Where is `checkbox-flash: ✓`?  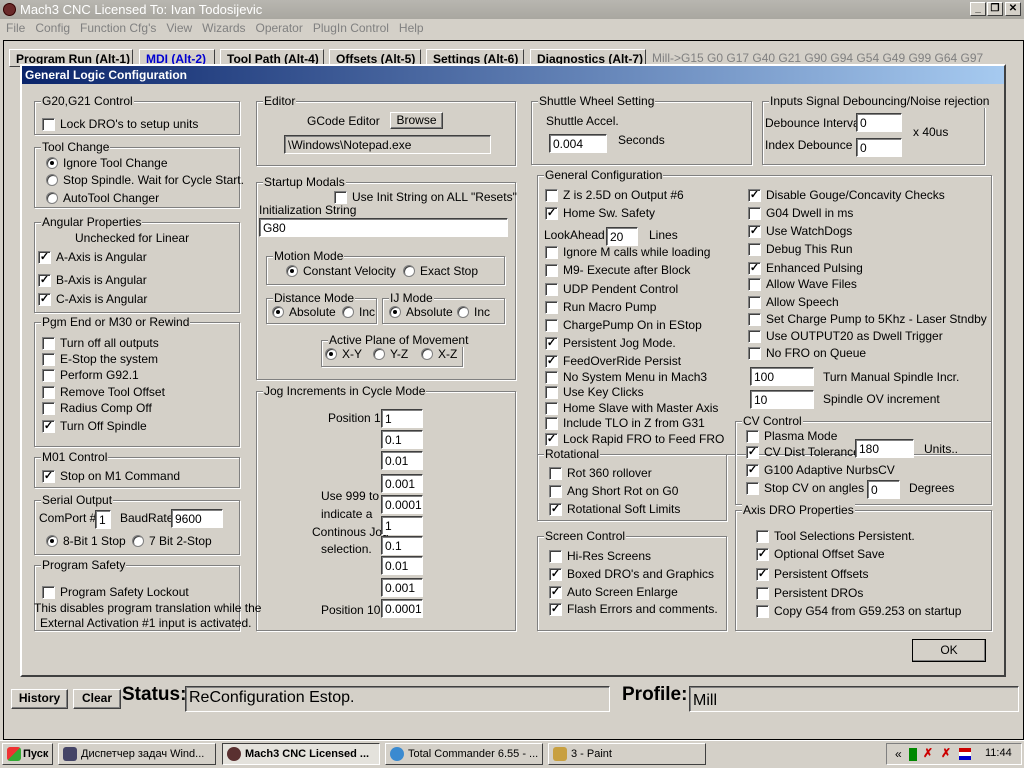
checkbox-flash: ✓ is located at coordinates (555, 609).